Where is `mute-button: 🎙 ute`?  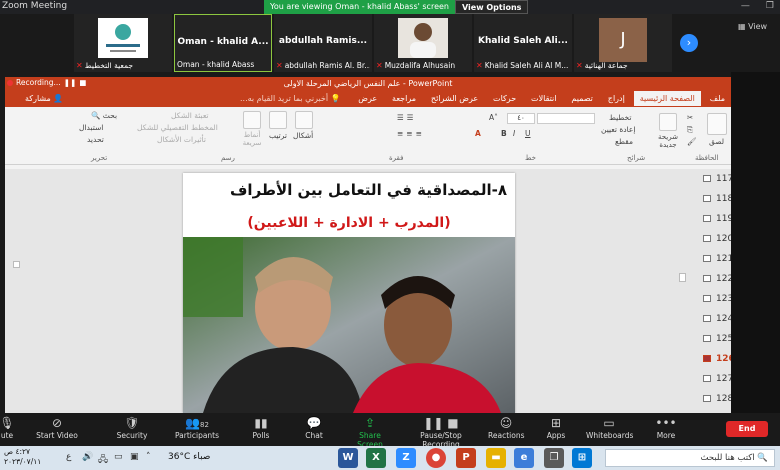
mute-button: 🎙 ute is located at coordinates (9, 427).